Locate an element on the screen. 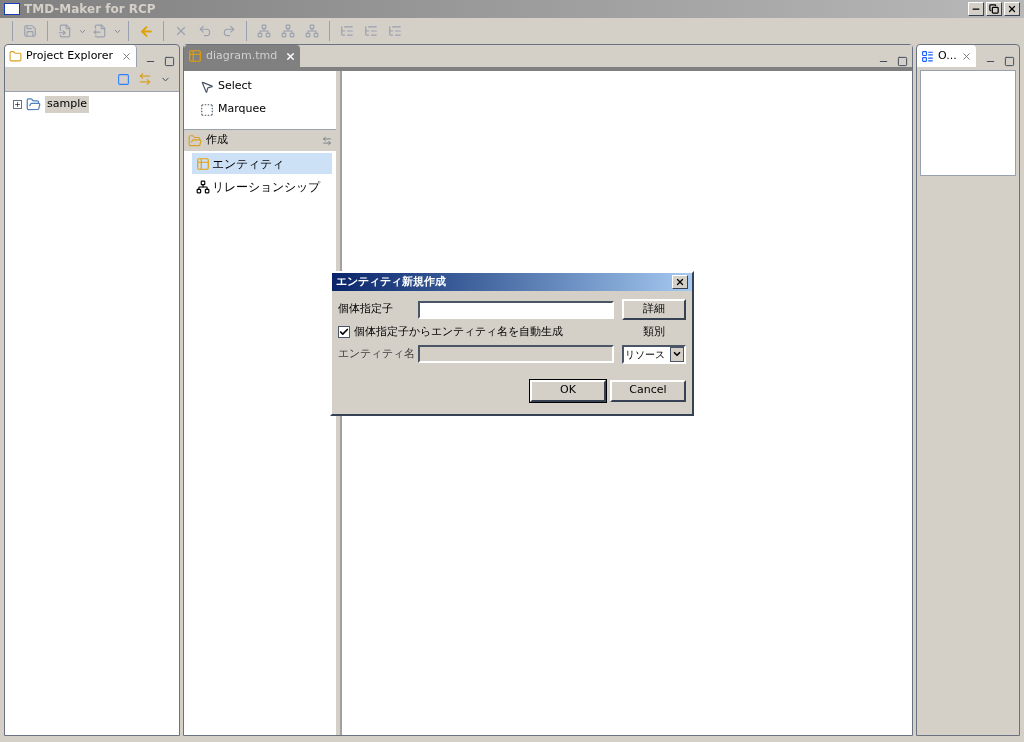 This screenshot has height=742, width=1024. marquee-icon is located at coordinates (207, 109).